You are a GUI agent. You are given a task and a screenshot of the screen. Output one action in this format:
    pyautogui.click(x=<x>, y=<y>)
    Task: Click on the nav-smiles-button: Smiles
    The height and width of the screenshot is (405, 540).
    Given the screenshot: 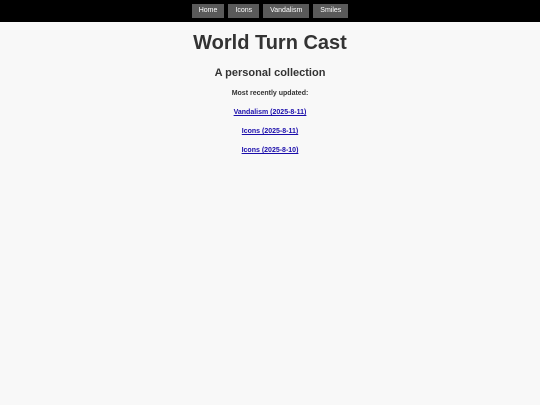 What is the action you would take?
    pyautogui.click(x=331, y=11)
    